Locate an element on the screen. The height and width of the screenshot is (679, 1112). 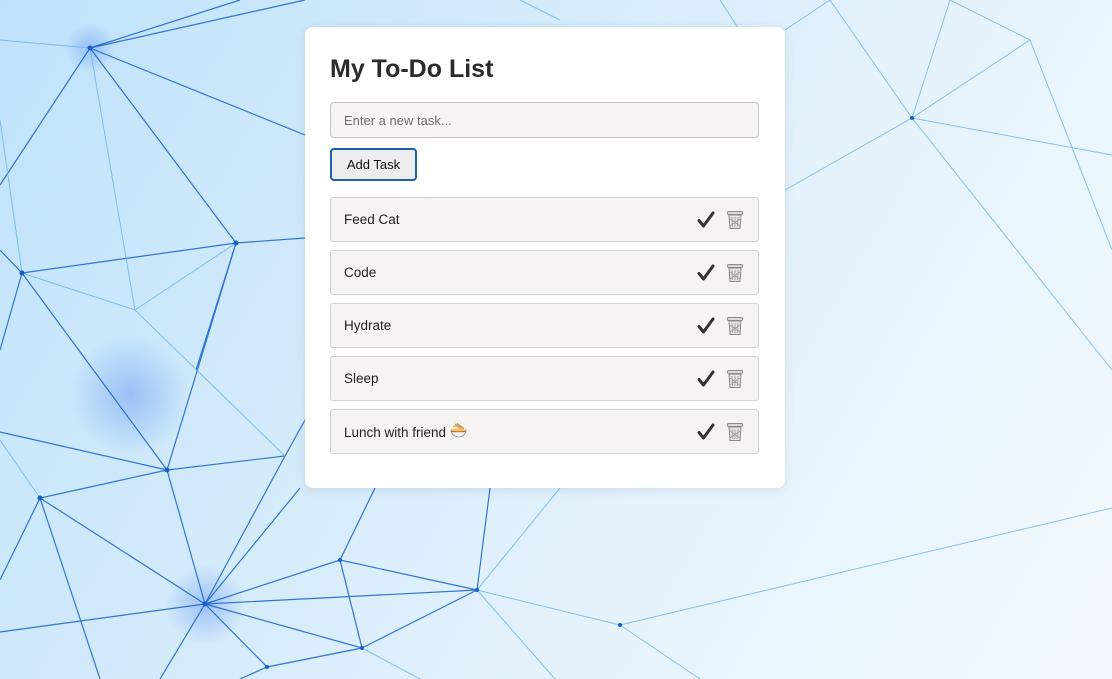
task-item: Hydrate is located at coordinates (544, 325).